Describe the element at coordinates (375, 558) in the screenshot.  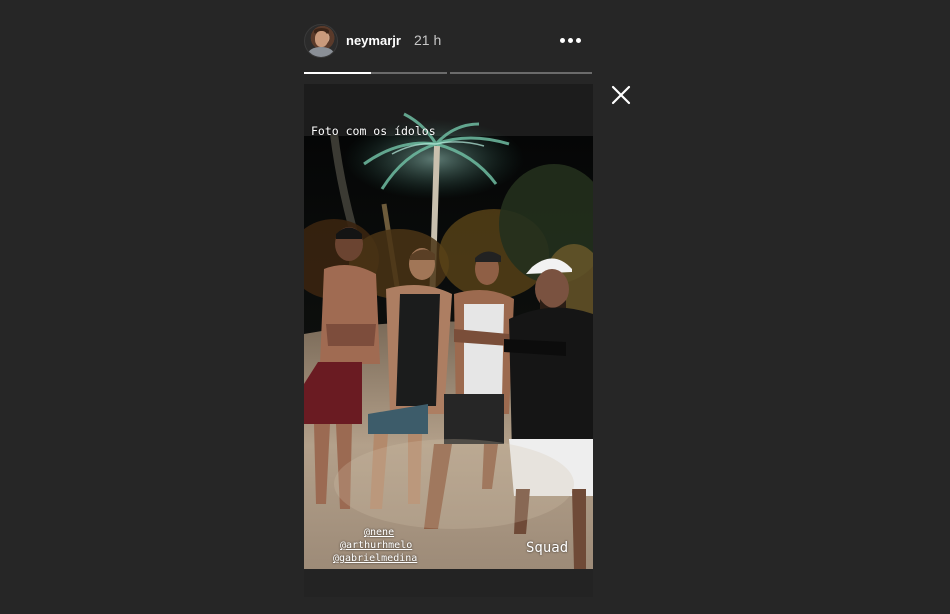
I see `mention-gabrielmedina: @gabrielmedina` at that location.